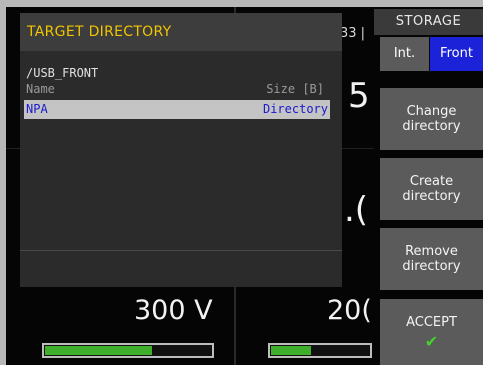 This screenshot has width=483, height=365. I want to click on create-directory-label: Create directory, so click(431, 189).